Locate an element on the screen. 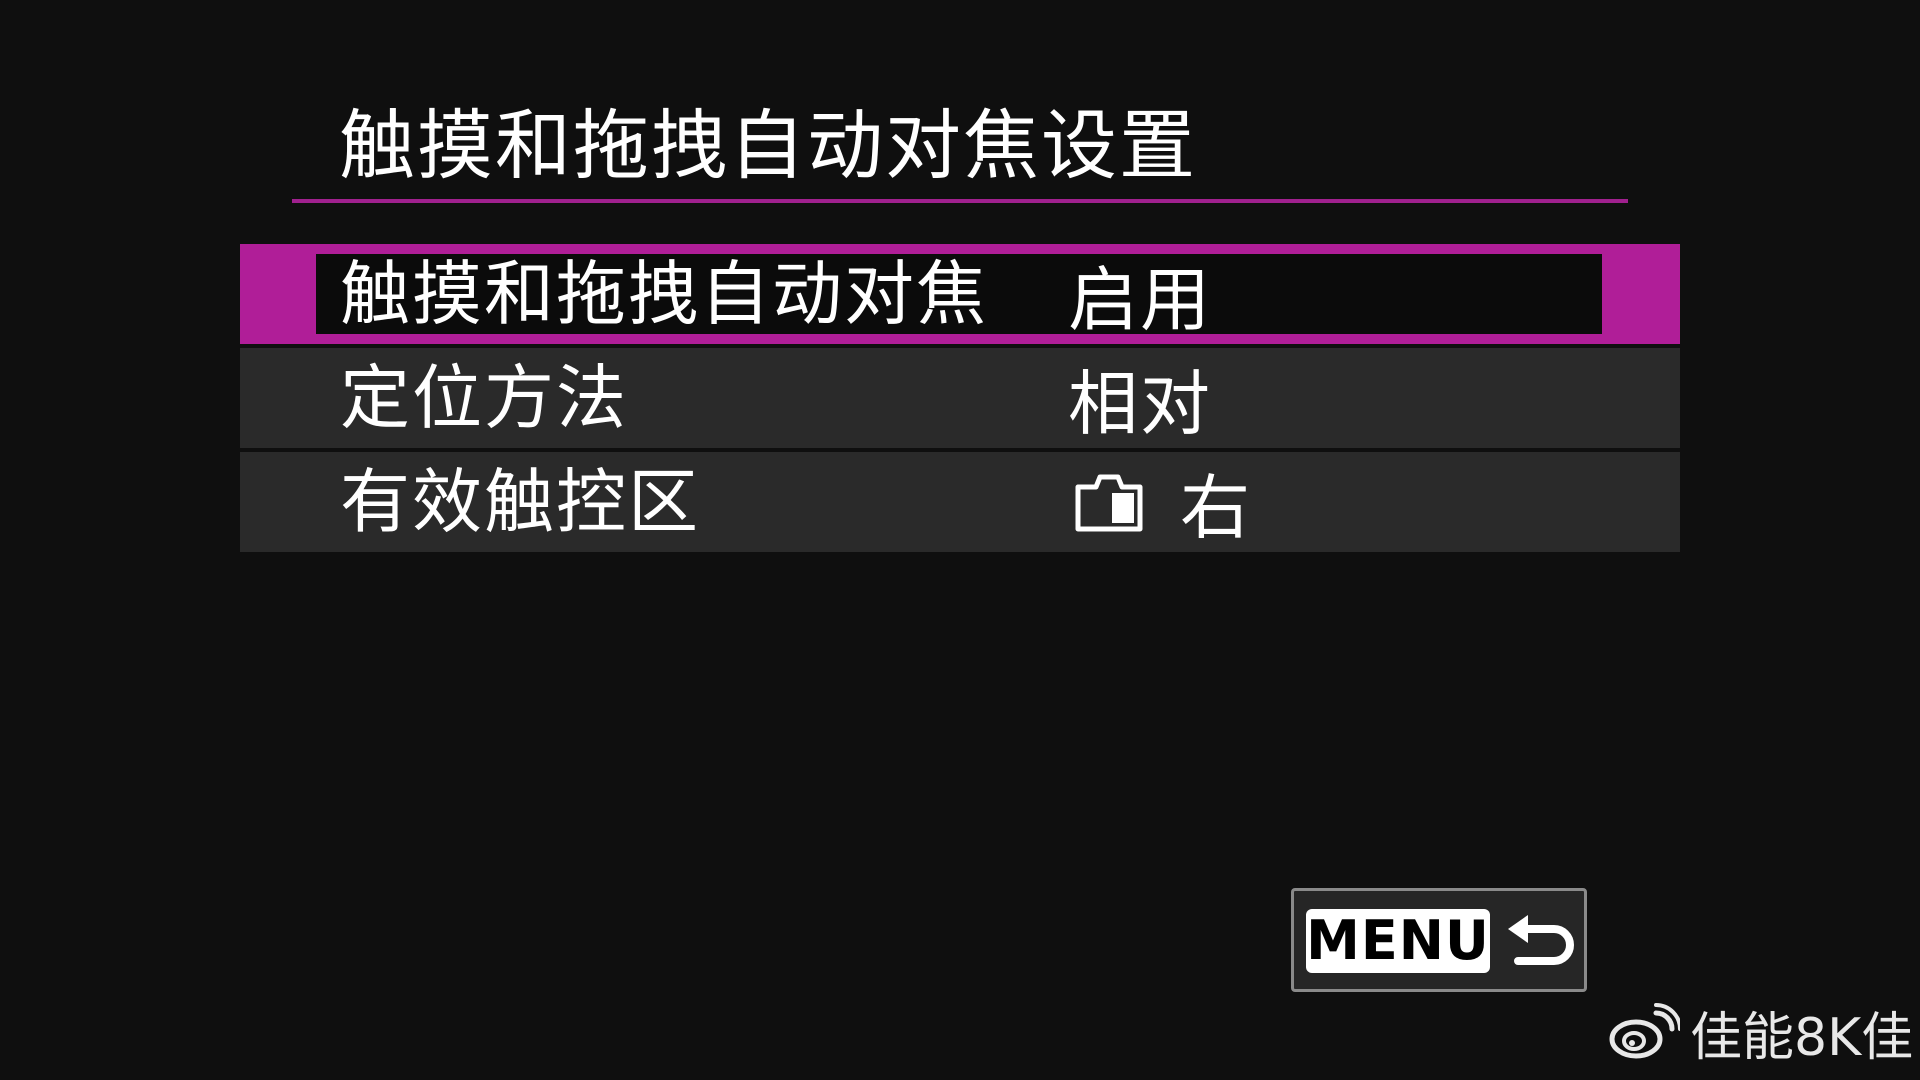  menu-item-value: 启用 is located at coordinates (1140, 294).